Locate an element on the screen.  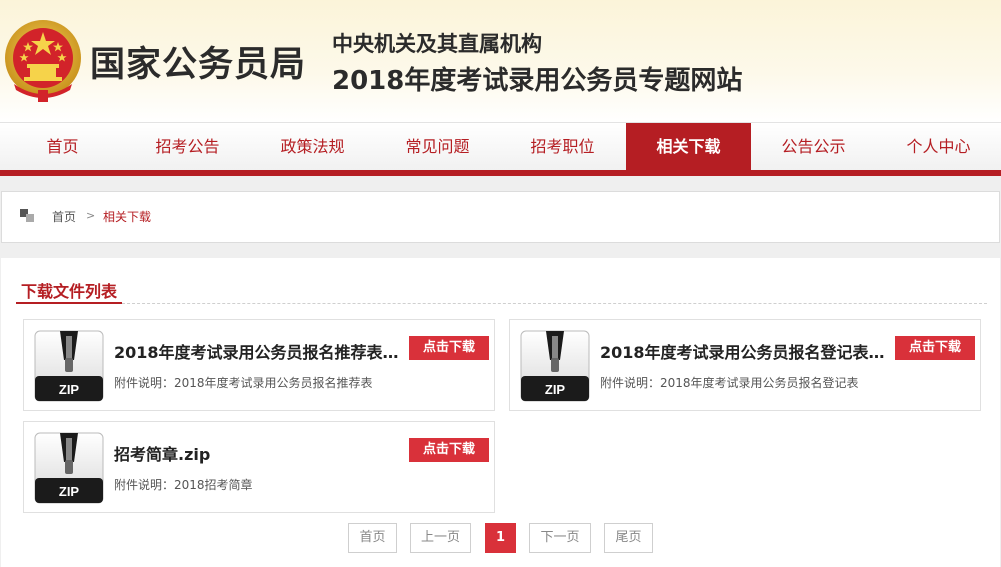
breadcrumb-home-link: 首页 is located at coordinates (64, 216).